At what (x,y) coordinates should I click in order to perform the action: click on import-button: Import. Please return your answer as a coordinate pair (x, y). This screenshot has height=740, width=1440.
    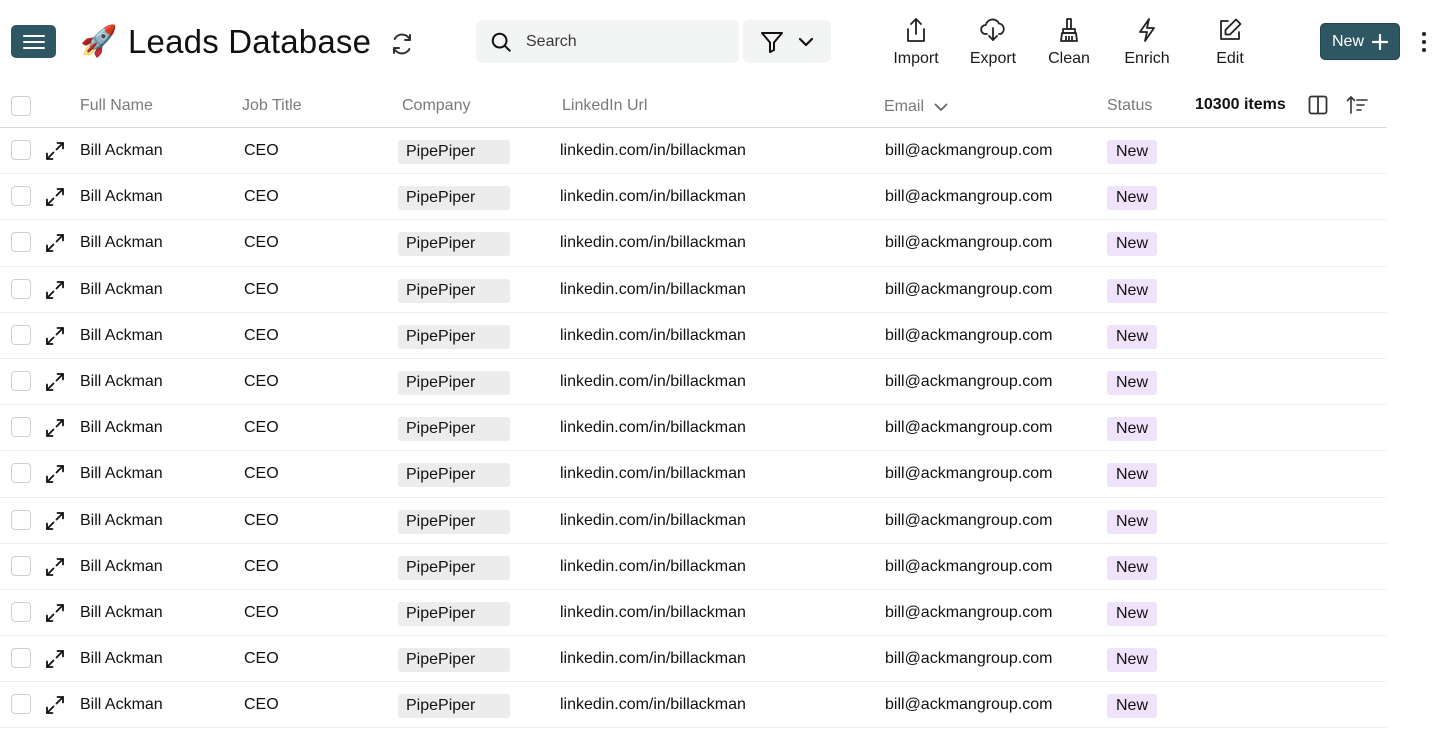
    Looking at the image, I should click on (916, 44).